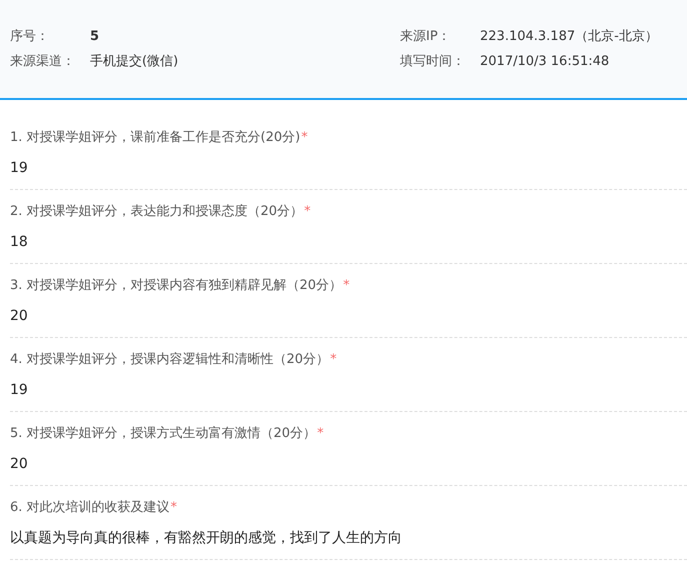 This screenshot has width=687, height=573. I want to click on field-value: 2017/10/3 16:51:48, so click(545, 62).